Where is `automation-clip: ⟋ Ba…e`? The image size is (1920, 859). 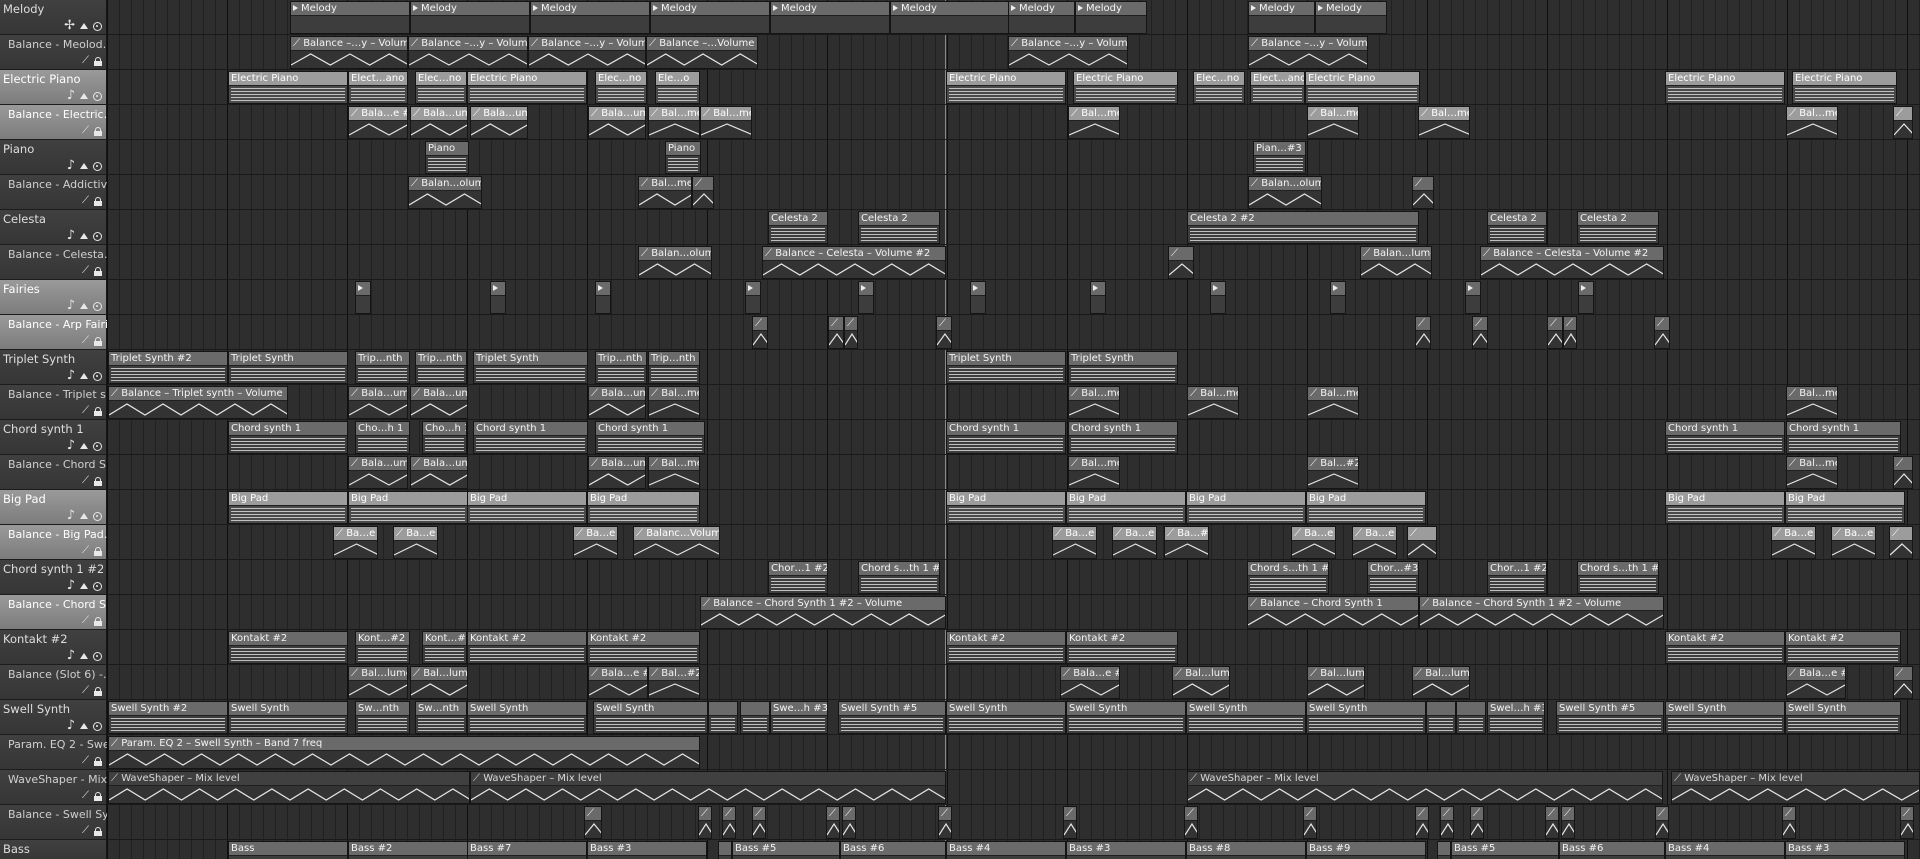 automation-clip: ⟋ Ba…e is located at coordinates (1374, 542).